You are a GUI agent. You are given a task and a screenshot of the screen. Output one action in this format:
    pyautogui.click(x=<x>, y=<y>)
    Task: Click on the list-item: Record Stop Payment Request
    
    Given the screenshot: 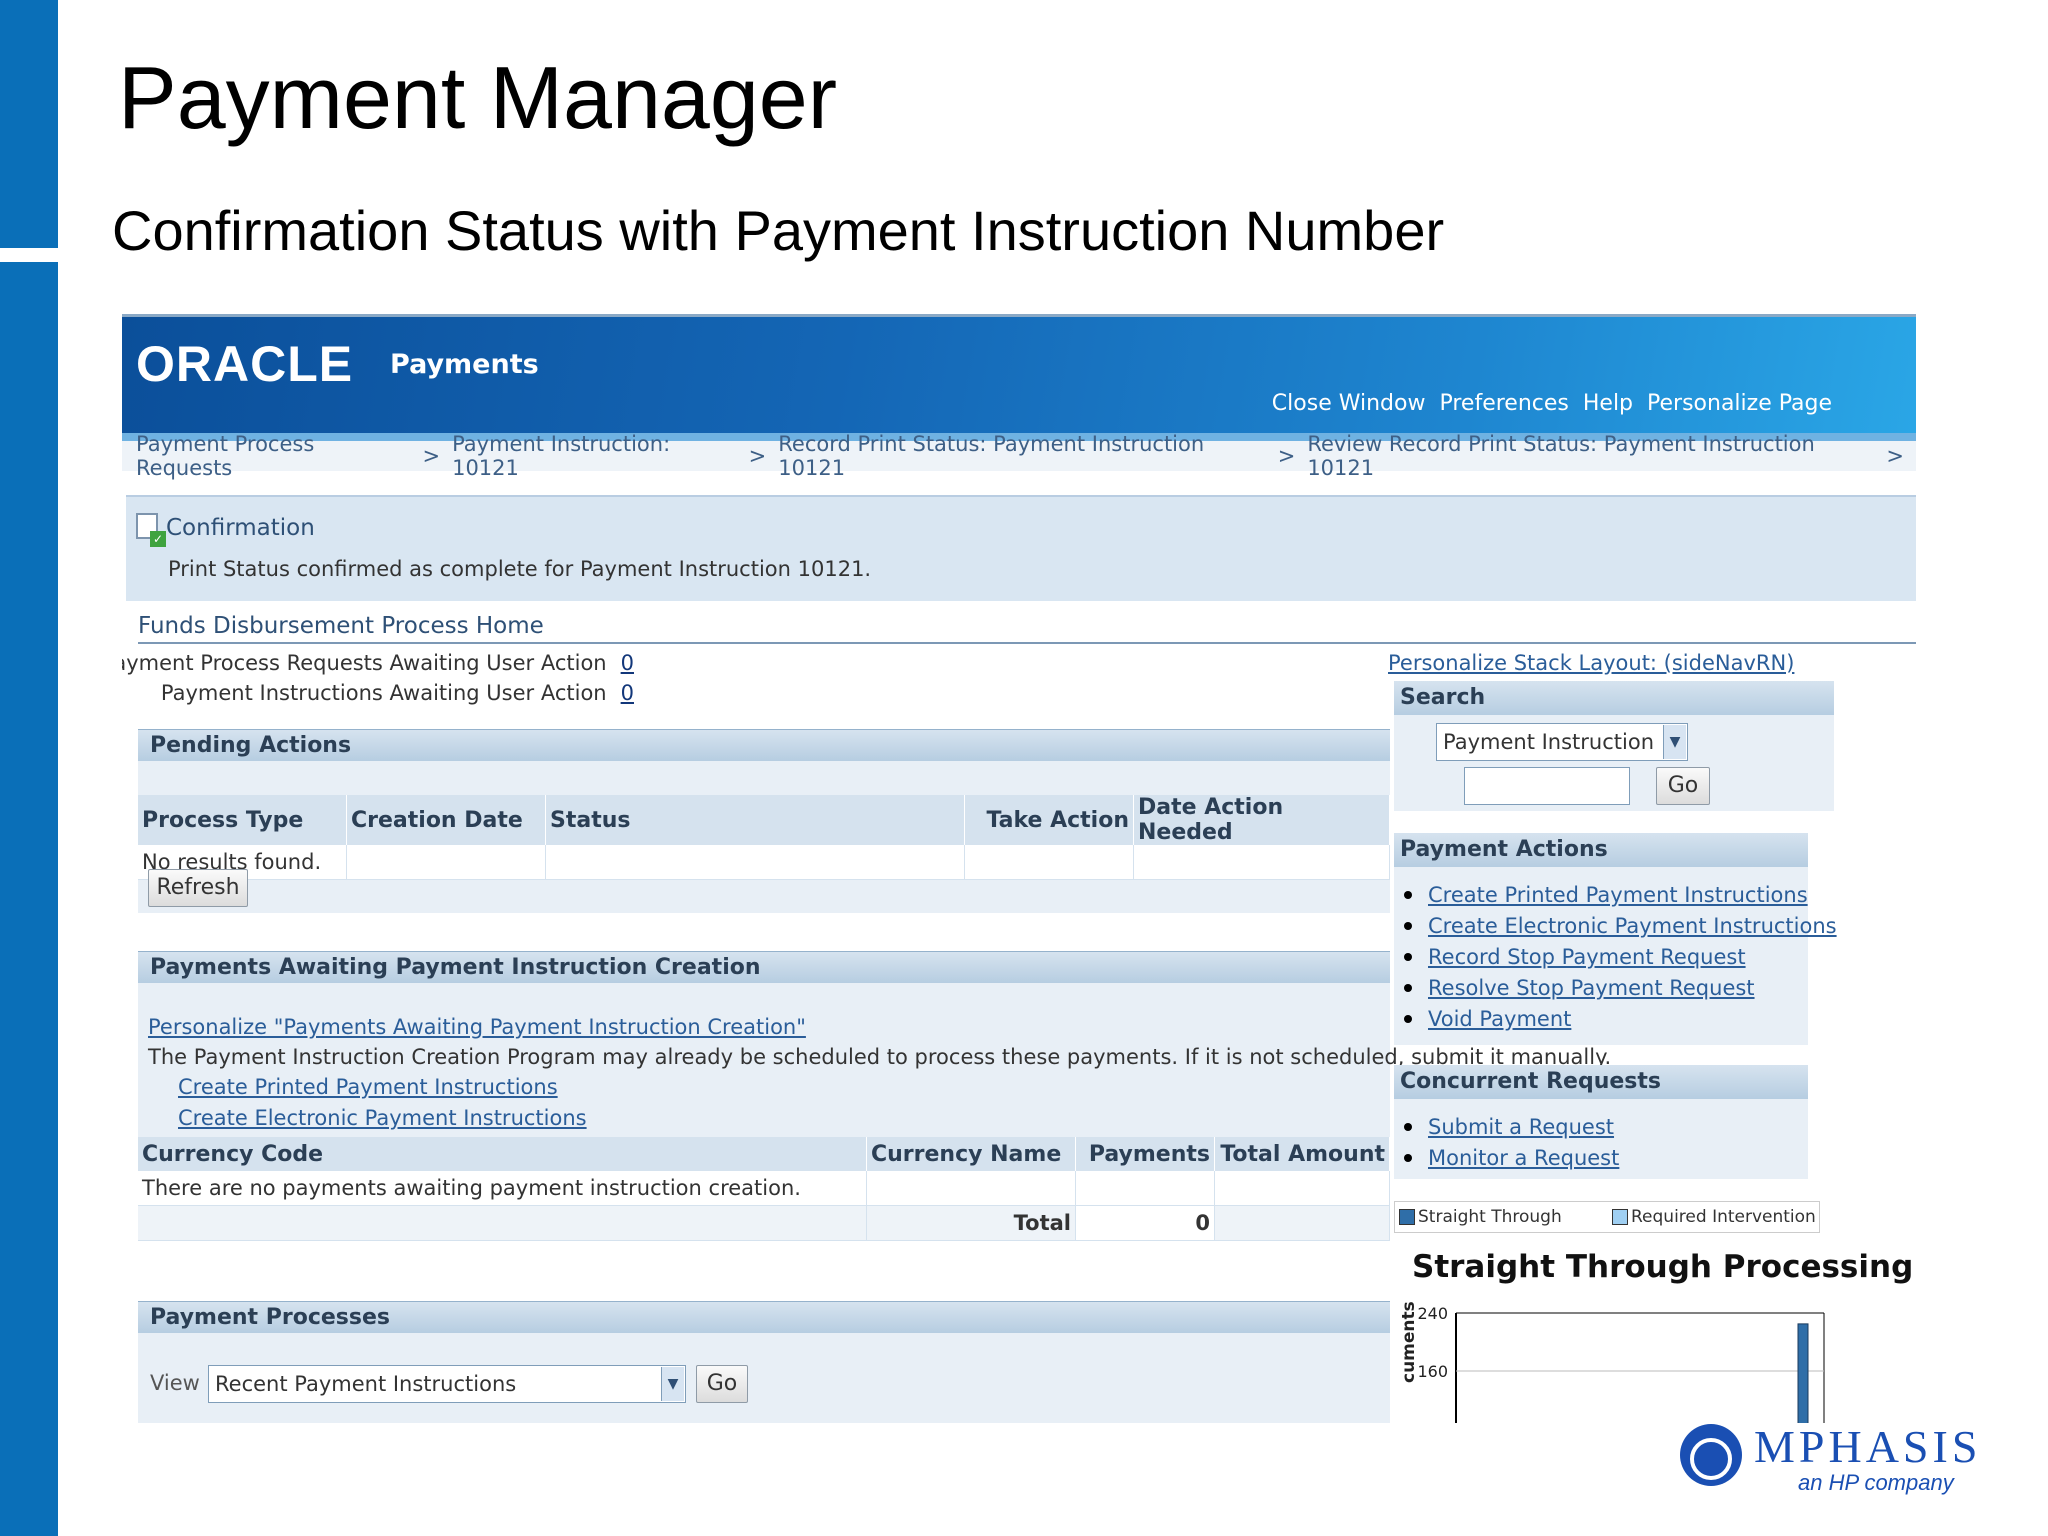 What is the action you would take?
    pyautogui.click(x=1620, y=956)
    